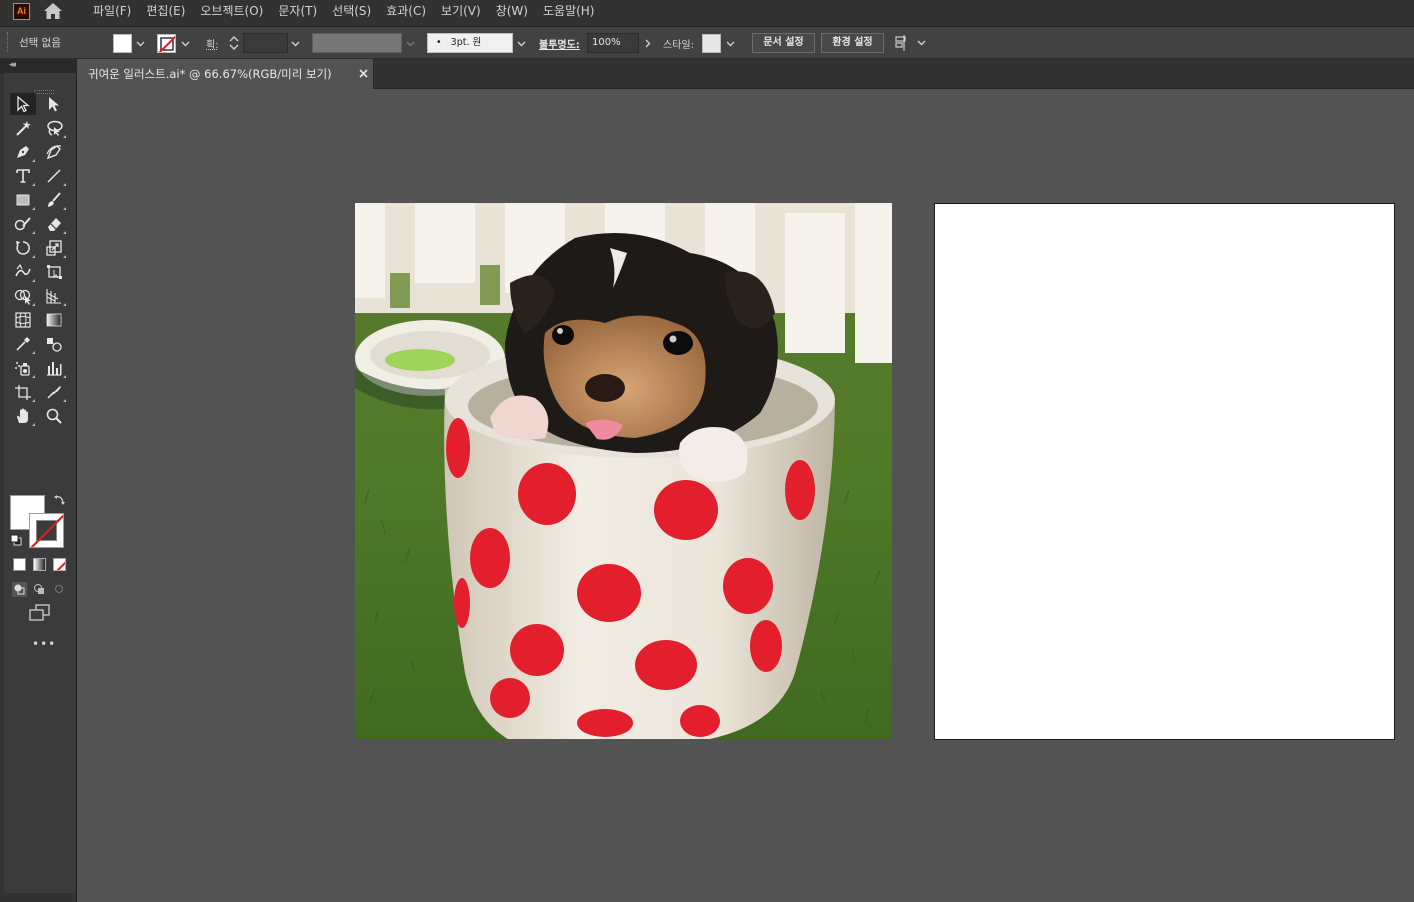  Describe the element at coordinates (921, 42) in the screenshot. I see `arrange-chevron-down-icon` at that location.